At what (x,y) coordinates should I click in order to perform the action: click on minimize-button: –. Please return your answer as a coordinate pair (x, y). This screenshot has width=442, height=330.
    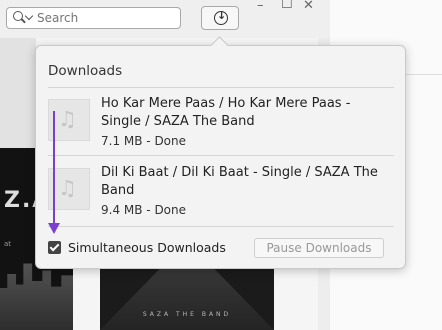
    Looking at the image, I should click on (260, 6).